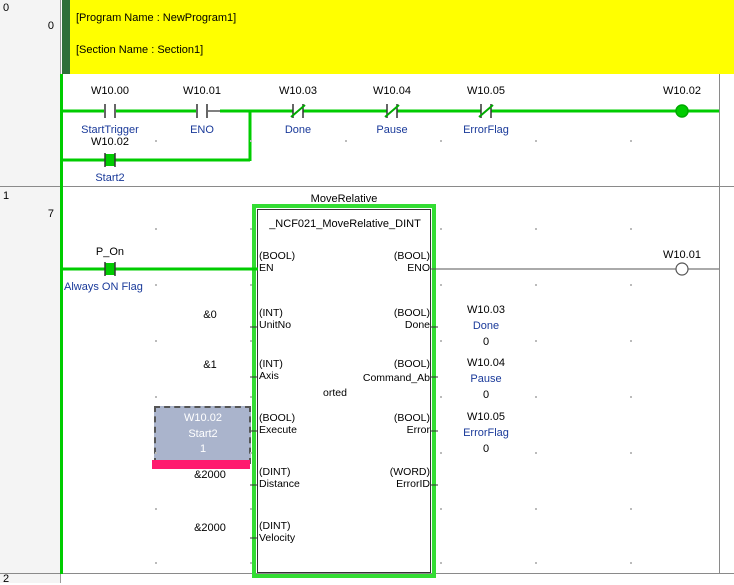 The image size is (734, 585). What do you see at coordinates (396, 378) in the screenshot?
I see `pin-name: Command_Ab` at bounding box center [396, 378].